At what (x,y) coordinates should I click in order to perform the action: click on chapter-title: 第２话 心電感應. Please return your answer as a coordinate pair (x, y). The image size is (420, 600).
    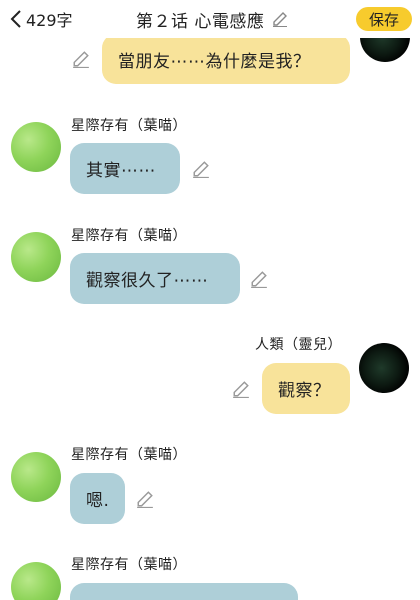
    Looking at the image, I should click on (200, 21).